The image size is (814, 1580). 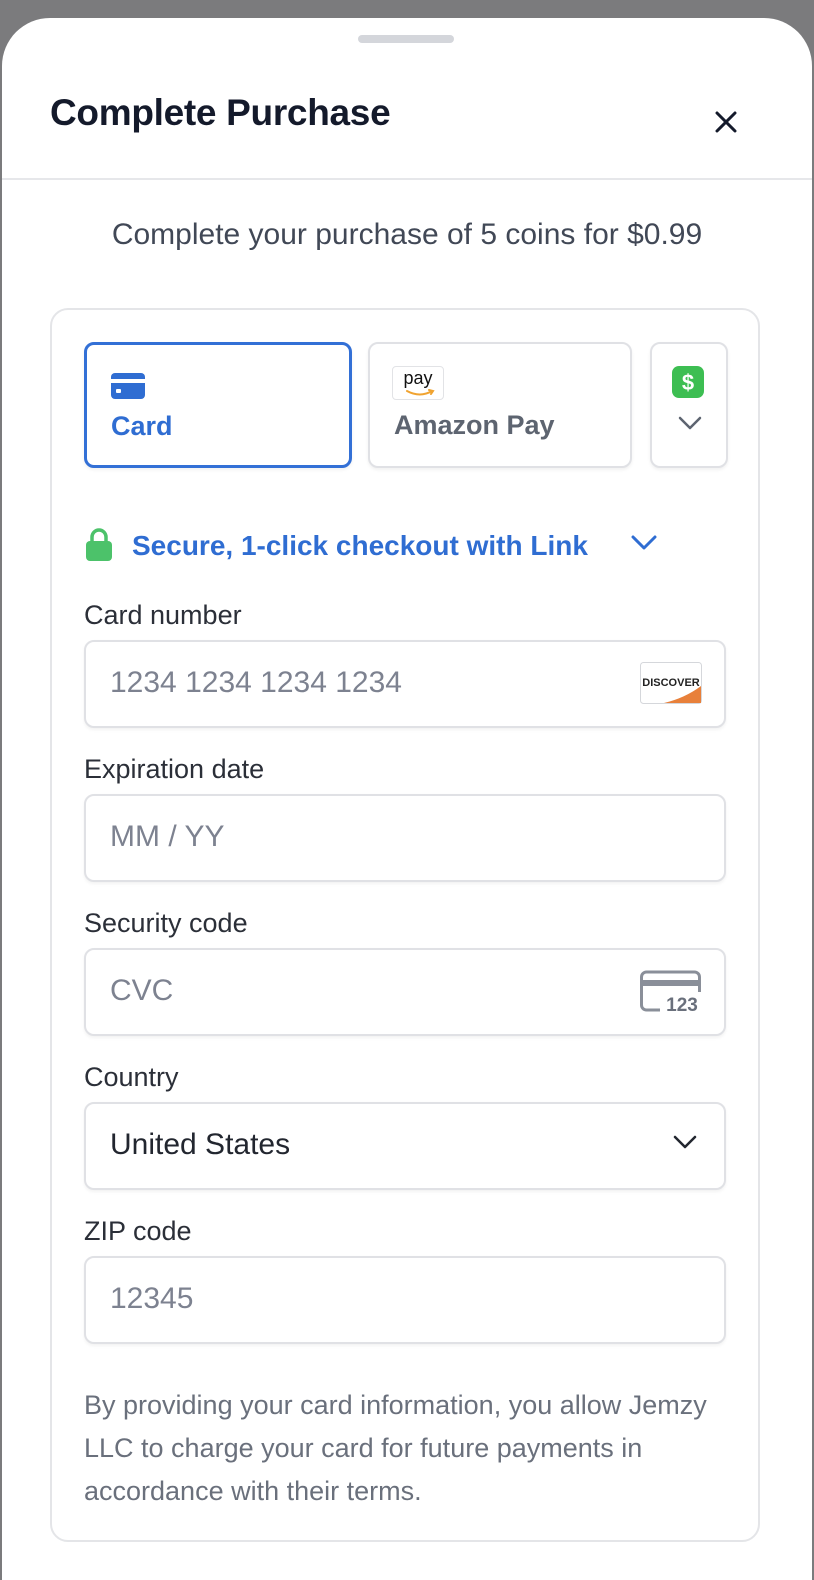 I want to click on zip-code-label: ZIP code, so click(x=138, y=1231).